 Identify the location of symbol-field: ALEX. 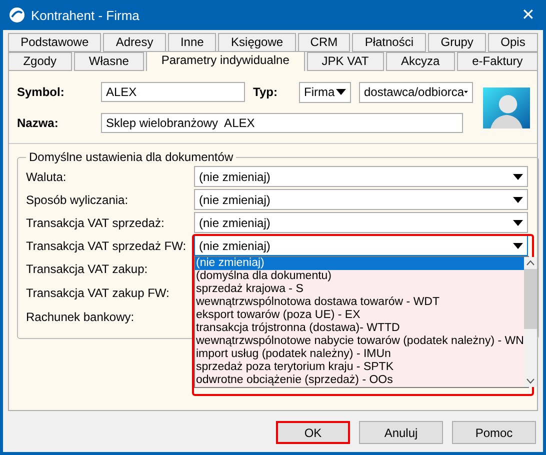
(173, 92).